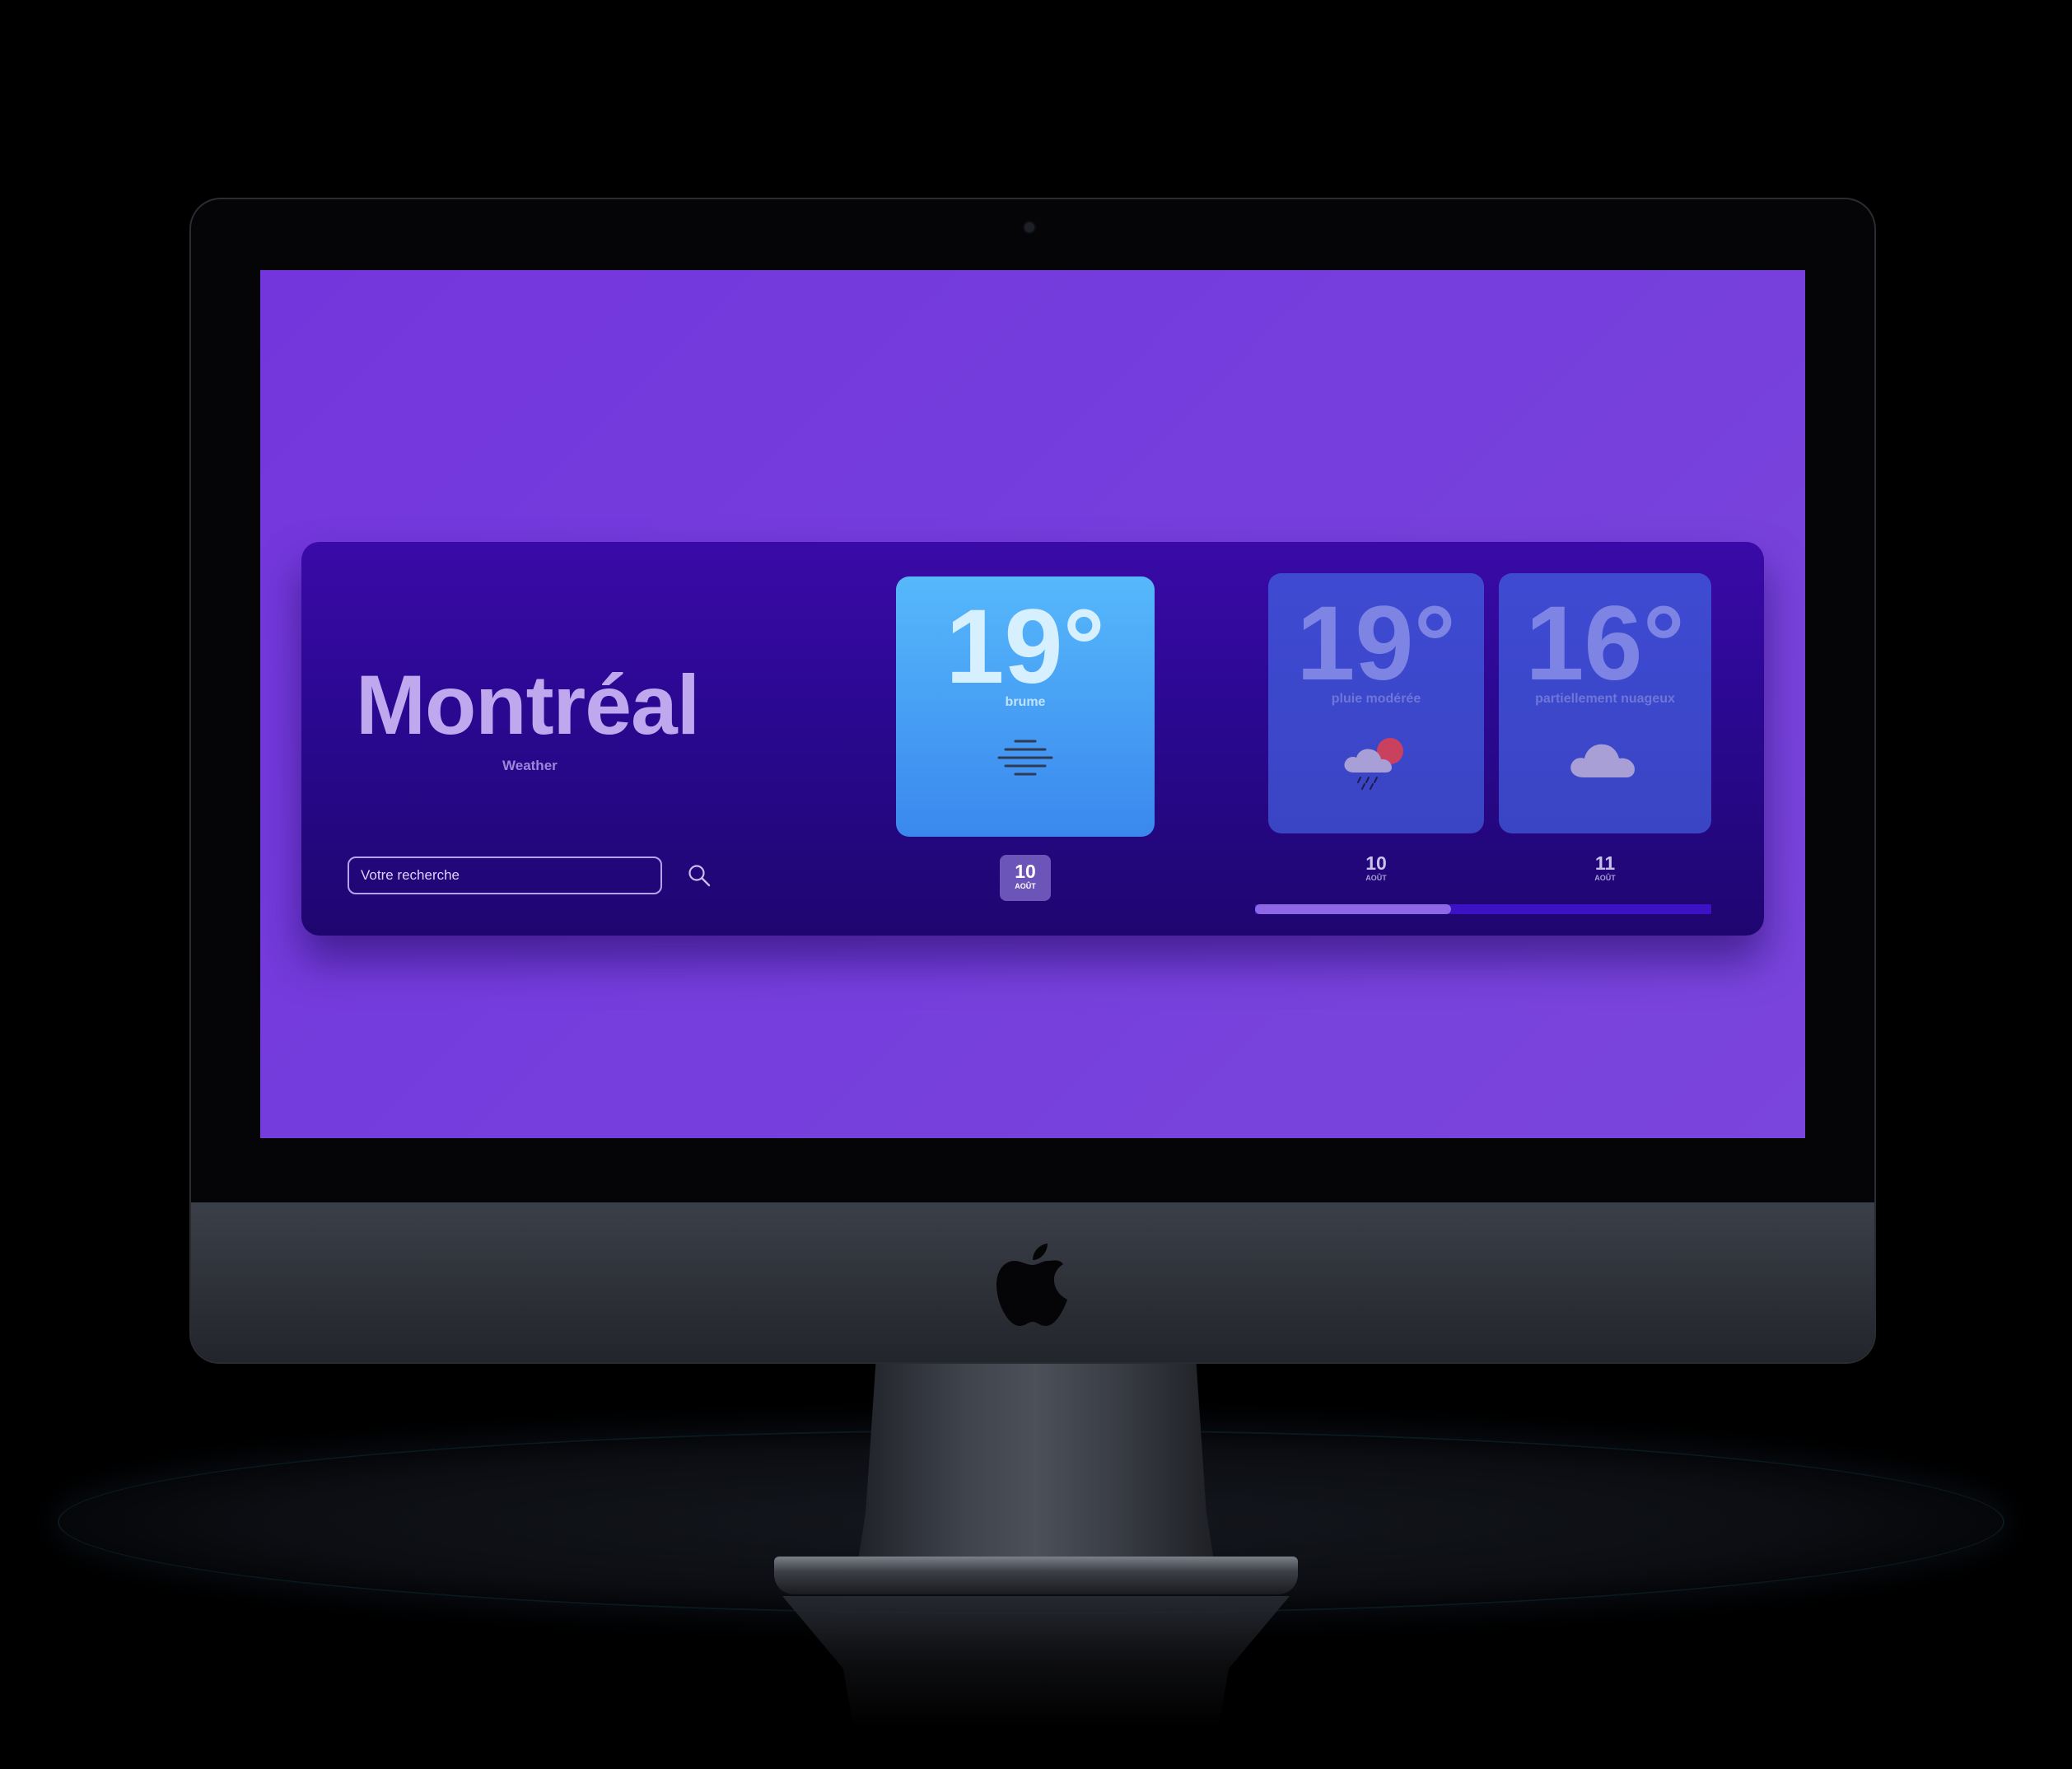 The height and width of the screenshot is (1769, 2072). I want to click on city-title: Montréal, so click(528, 705).